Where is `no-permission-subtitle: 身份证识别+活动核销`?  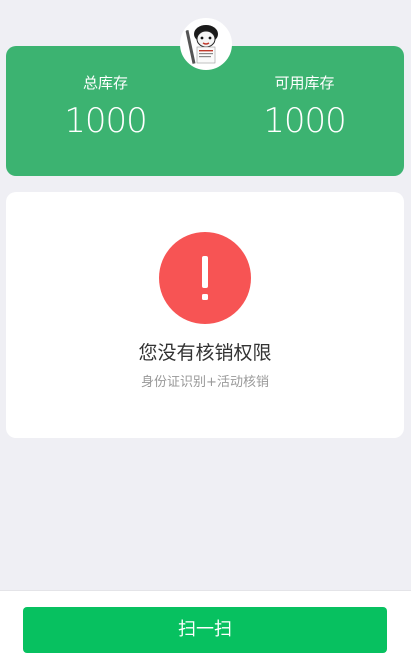
no-permission-subtitle: 身份证识别+活动核销 is located at coordinates (205, 382).